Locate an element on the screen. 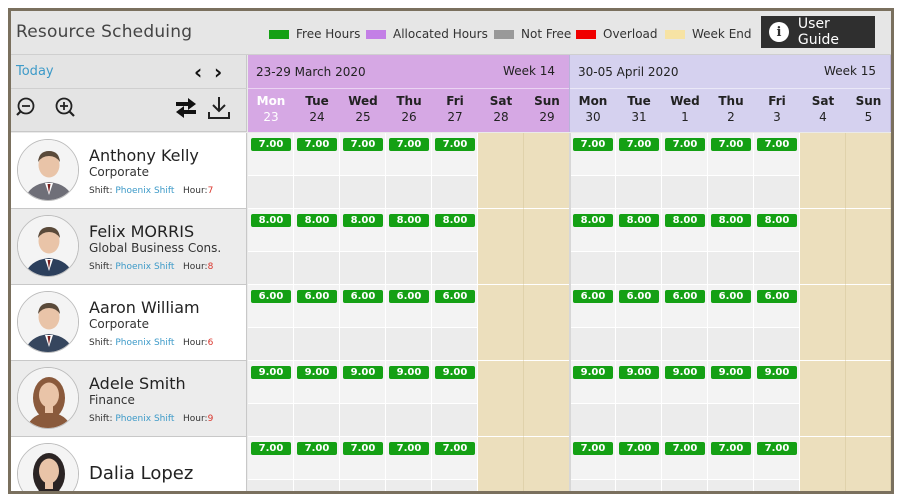  zoom-out-icon is located at coordinates (28, 108).